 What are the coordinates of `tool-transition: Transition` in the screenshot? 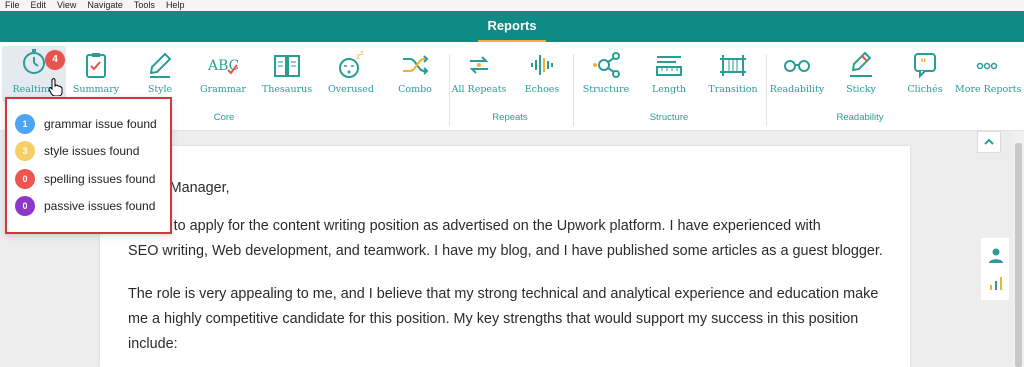 It's located at (733, 76).